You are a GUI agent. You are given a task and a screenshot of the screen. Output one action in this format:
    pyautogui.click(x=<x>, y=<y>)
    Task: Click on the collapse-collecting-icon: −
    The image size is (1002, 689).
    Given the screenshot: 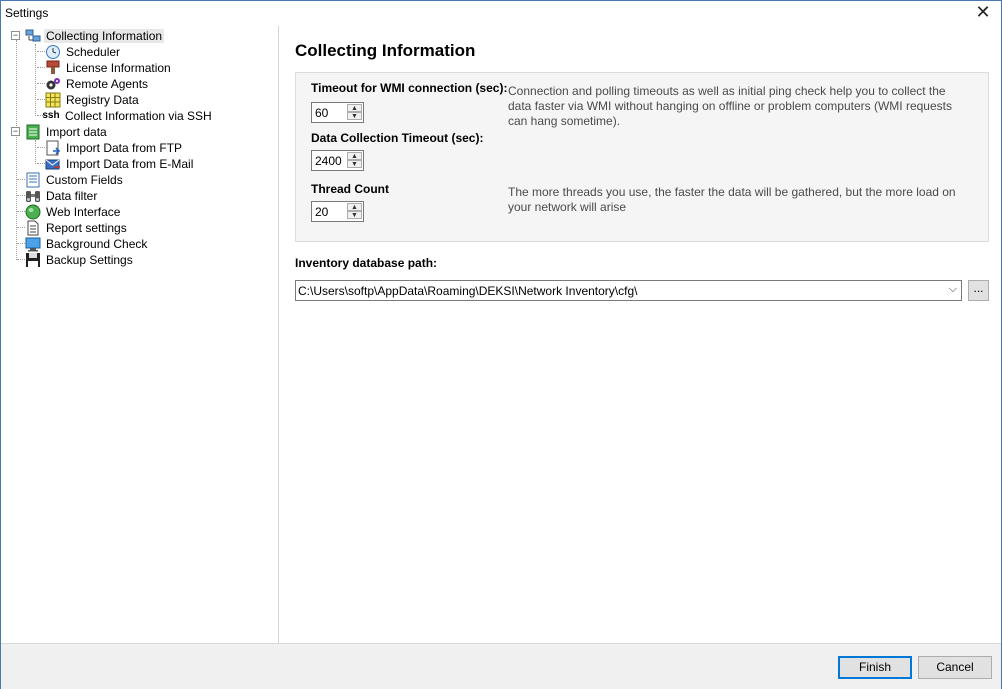 What is the action you would take?
    pyautogui.click(x=15, y=35)
    